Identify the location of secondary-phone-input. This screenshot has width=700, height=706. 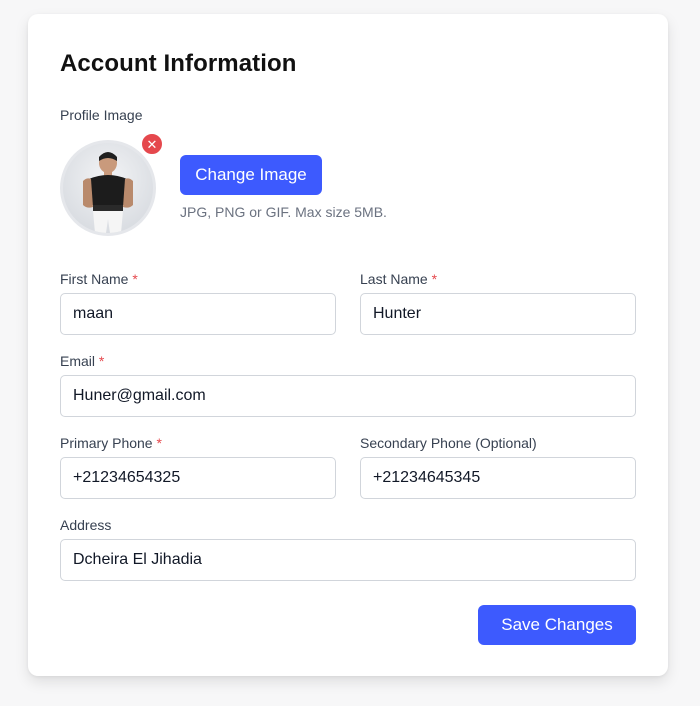
(498, 478).